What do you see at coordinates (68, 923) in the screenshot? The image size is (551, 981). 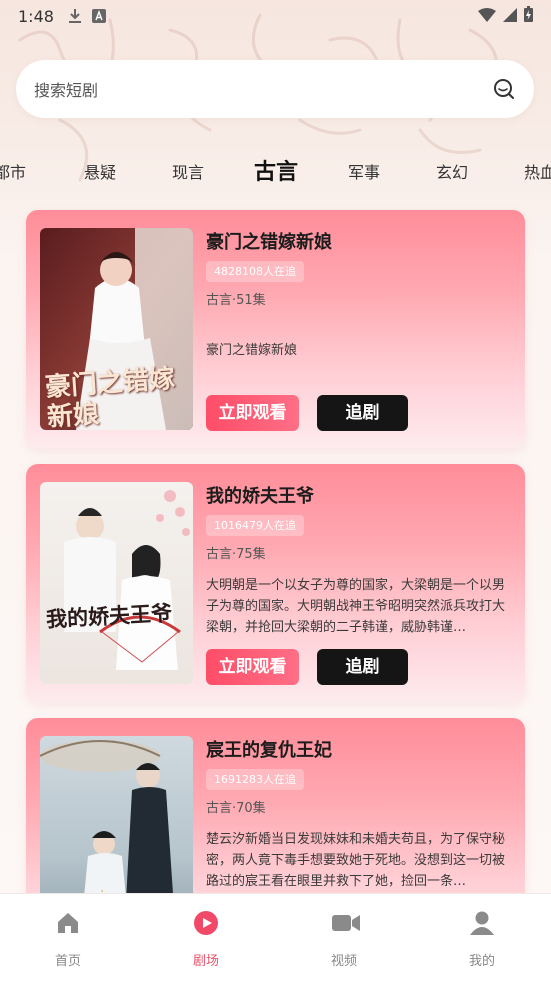 I see `home-icon` at bounding box center [68, 923].